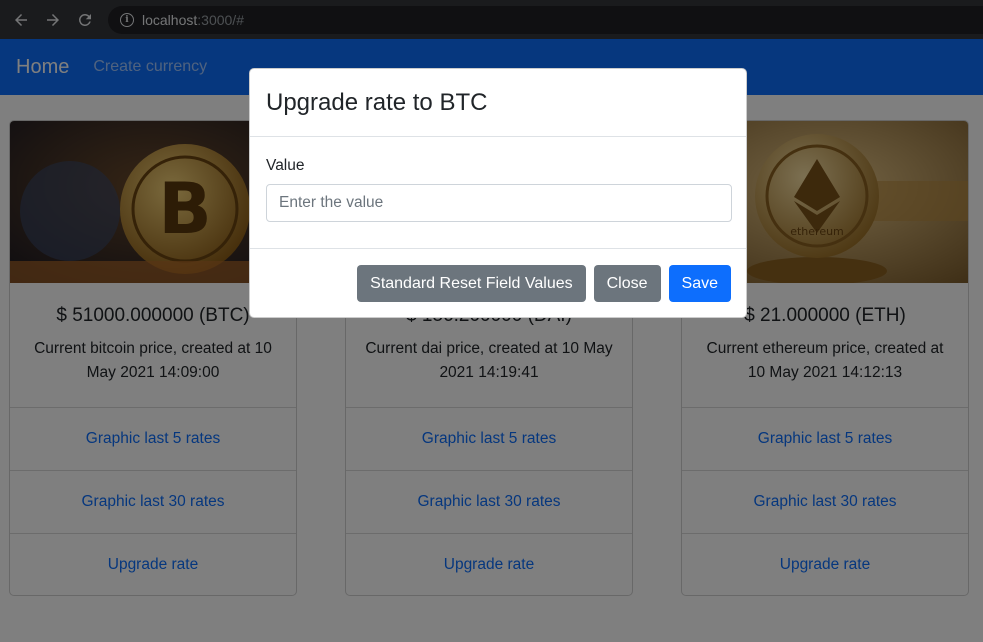  What do you see at coordinates (498, 103) in the screenshot?
I see `modal-header: Upgrade rate to BTC` at bounding box center [498, 103].